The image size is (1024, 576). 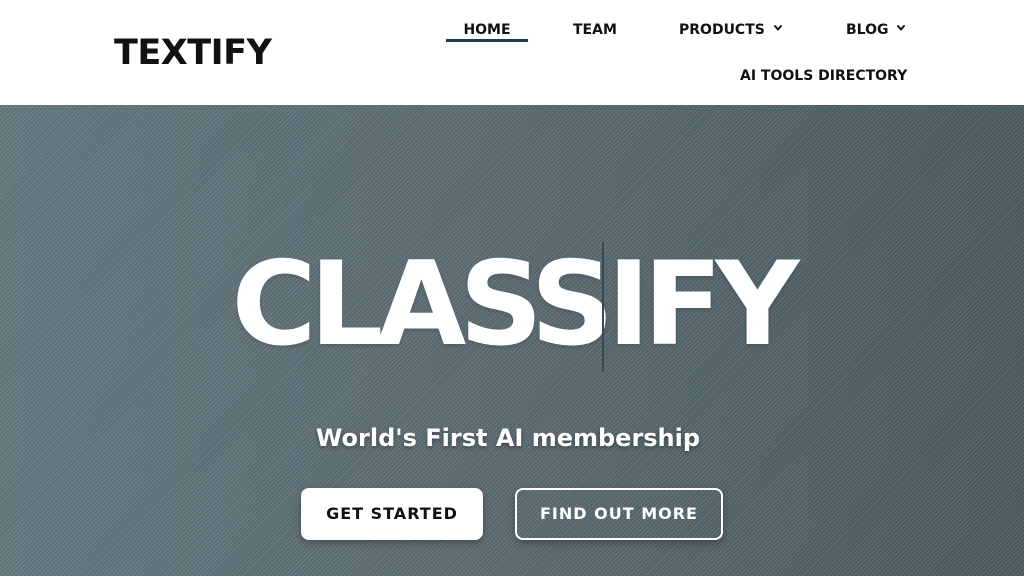 What do you see at coordinates (392, 514) in the screenshot?
I see `get-started-button: GET STARTED` at bounding box center [392, 514].